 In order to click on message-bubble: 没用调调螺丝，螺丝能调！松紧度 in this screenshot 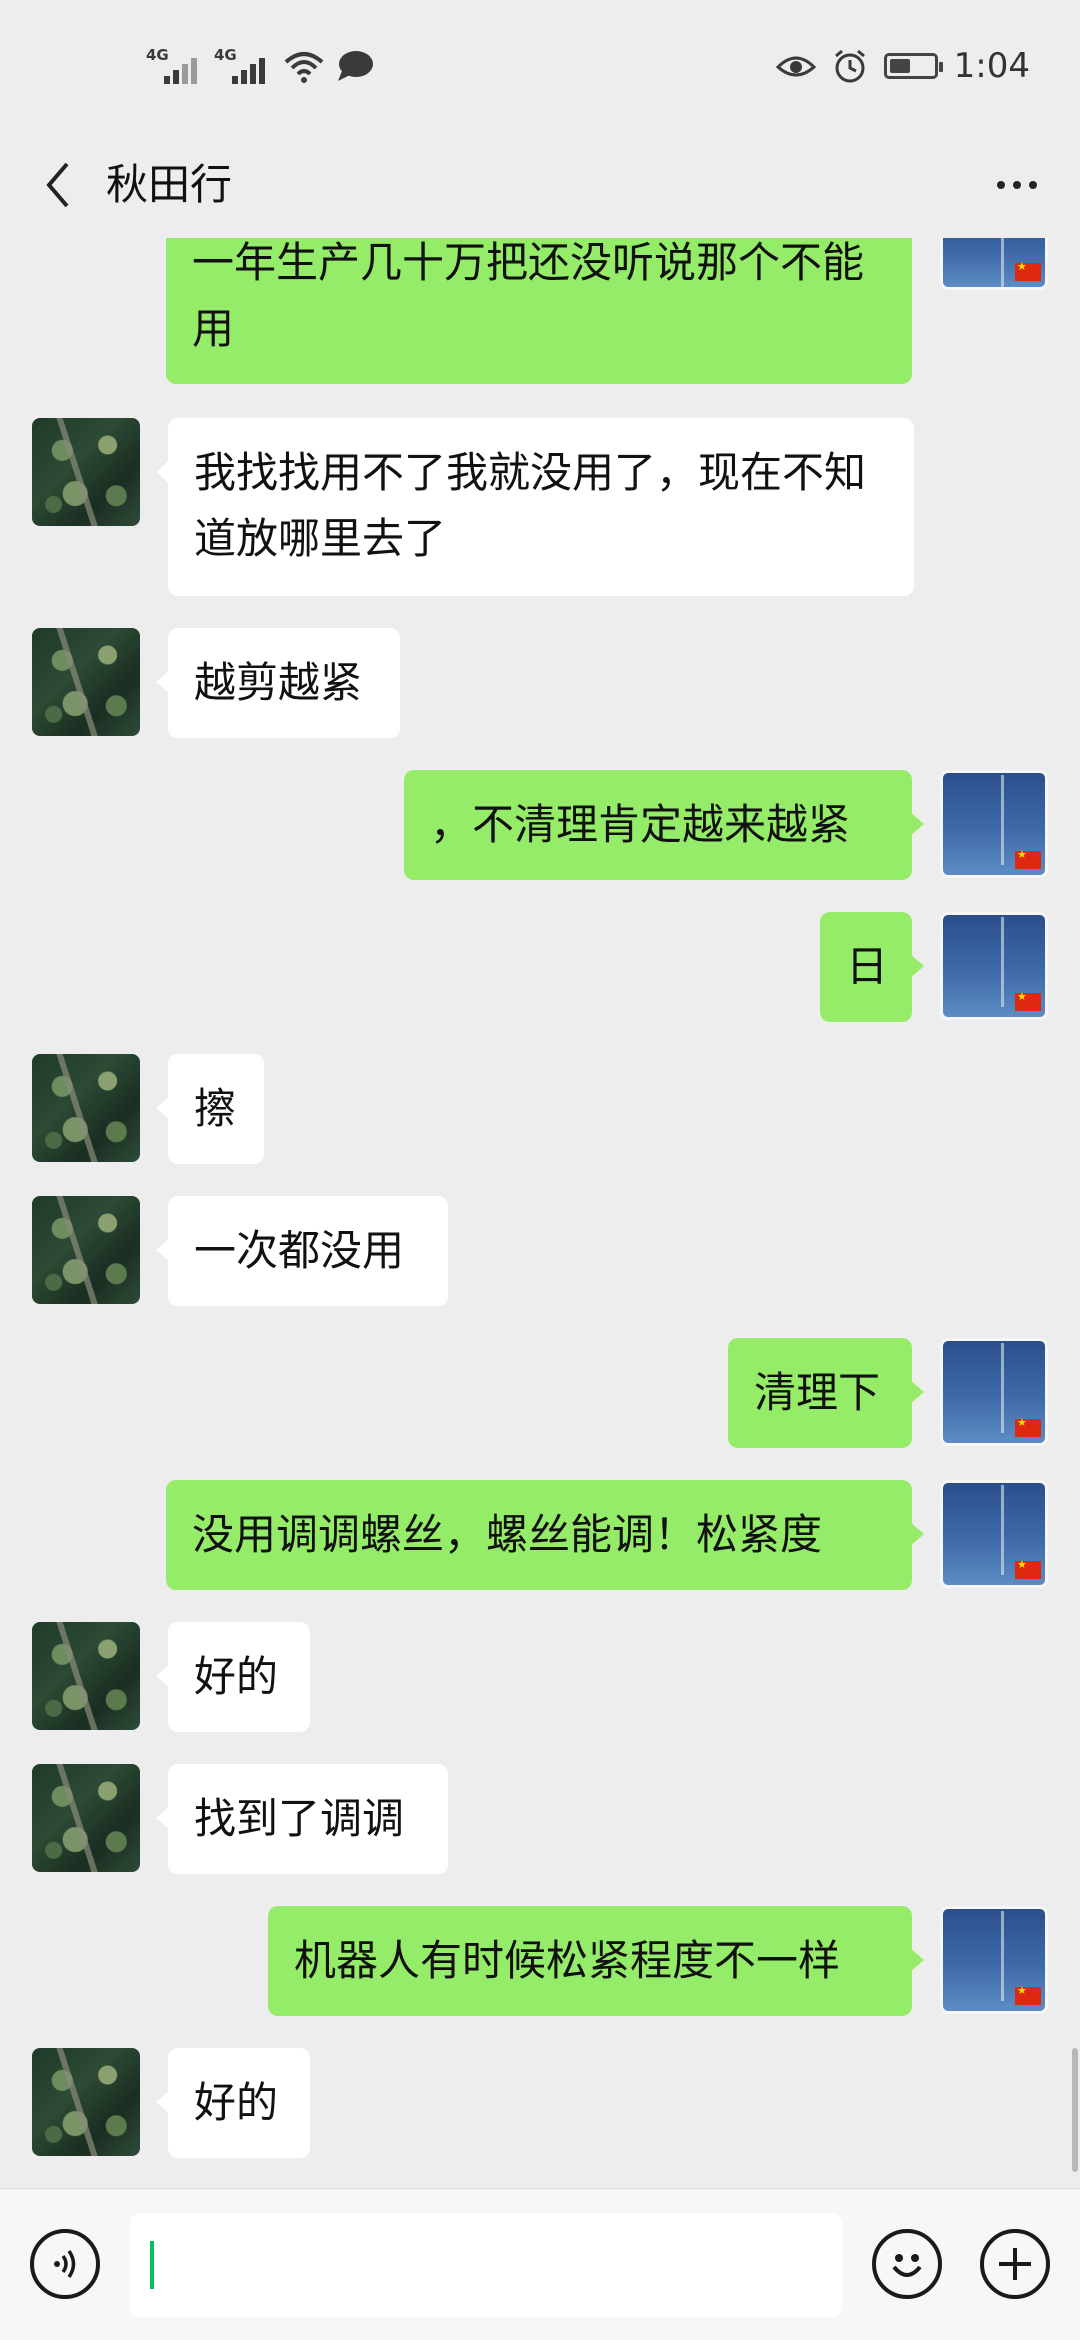, I will do `click(545, 1535)`.